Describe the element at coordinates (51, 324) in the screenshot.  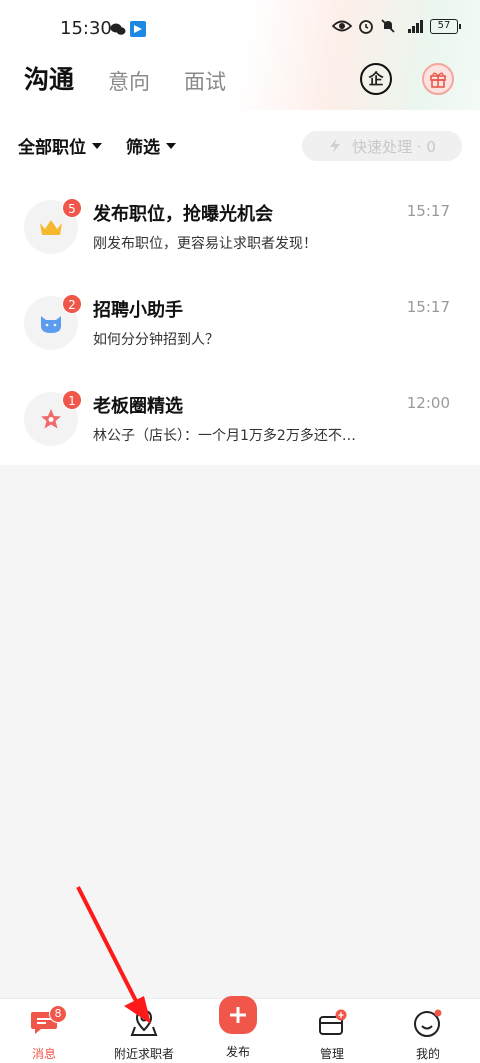
I see `cat-icon` at that location.